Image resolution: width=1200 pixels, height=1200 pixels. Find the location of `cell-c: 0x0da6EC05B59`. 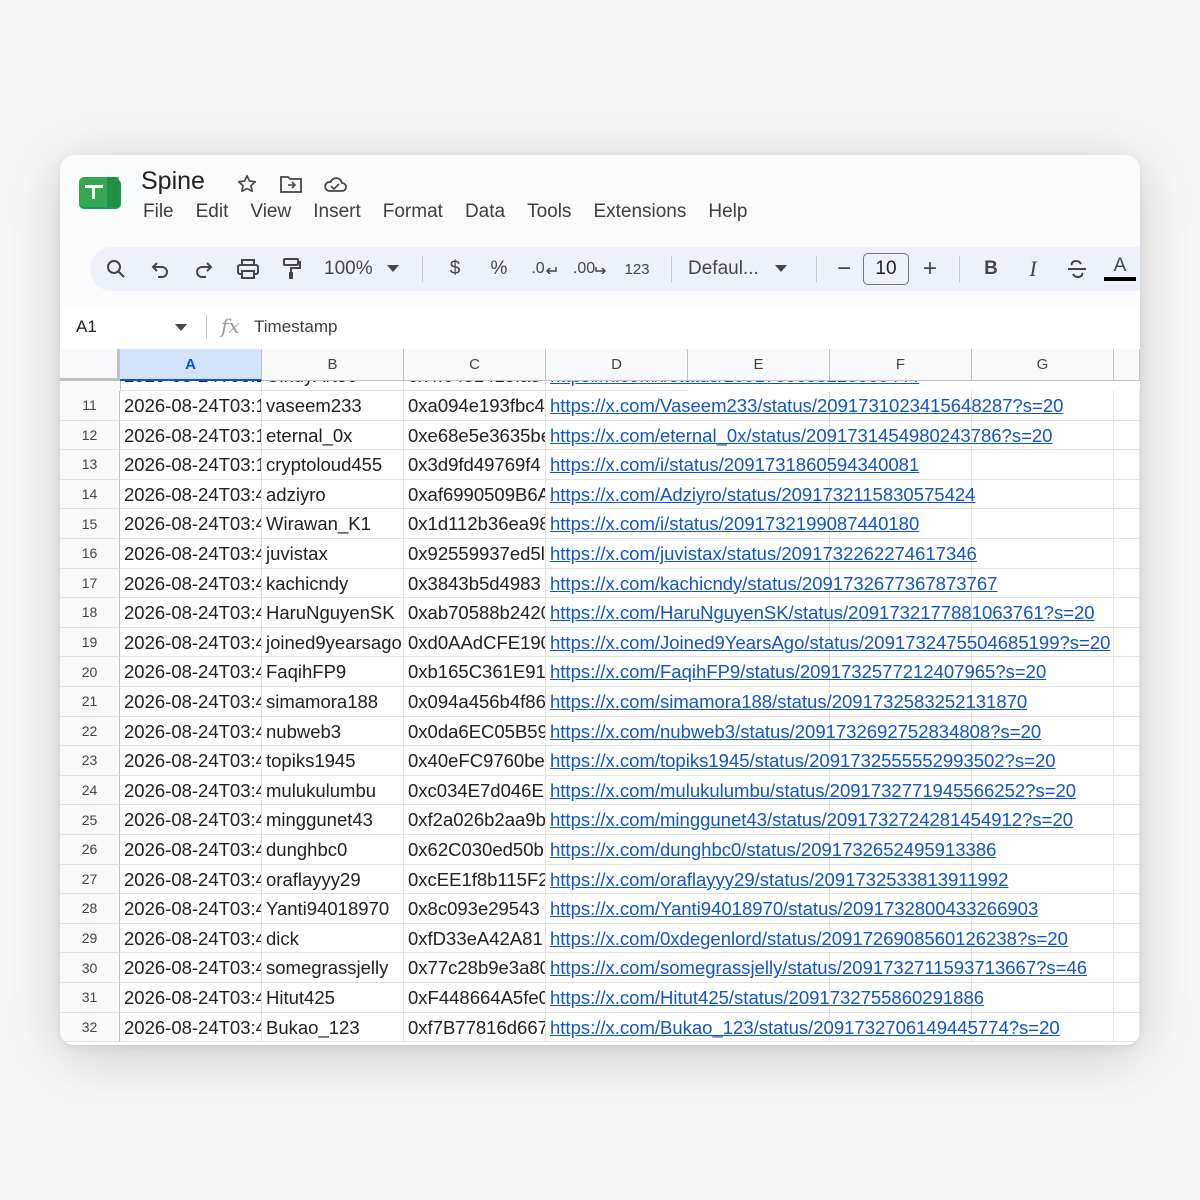

cell-c: 0x0da6EC05B59 is located at coordinates (475, 731).